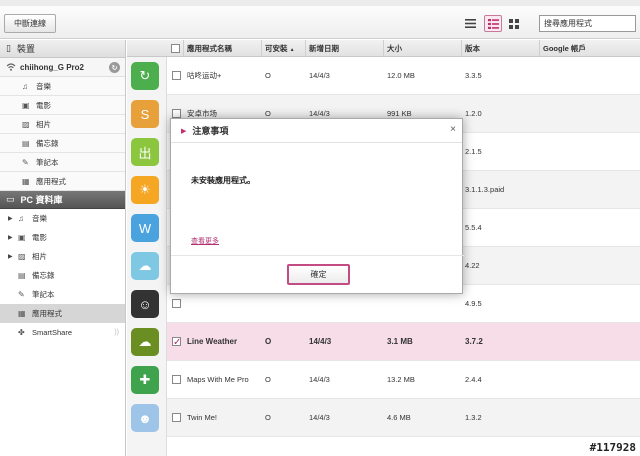  What do you see at coordinates (145, 418) in the screenshot?
I see `twin-me-icon: ☻` at bounding box center [145, 418].